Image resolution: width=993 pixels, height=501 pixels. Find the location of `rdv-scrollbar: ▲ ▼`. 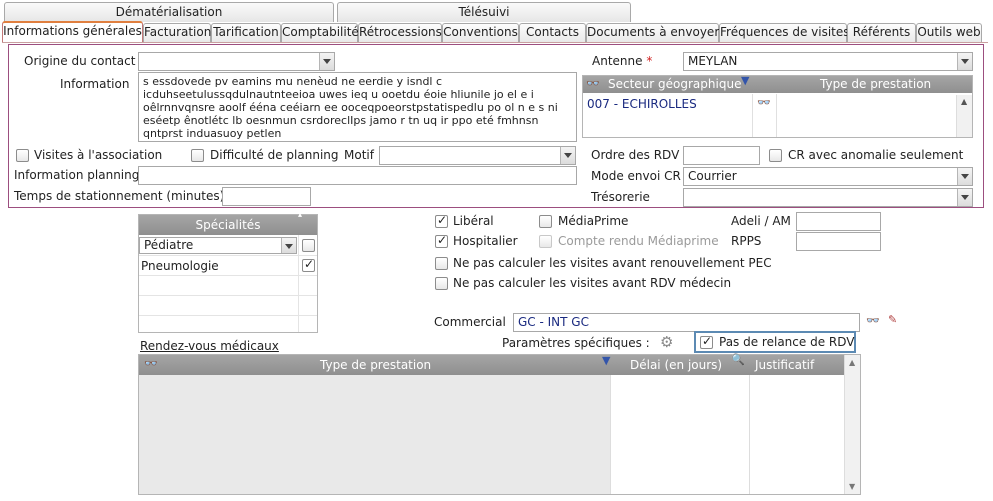

rdv-scrollbar: ▲ ▼ is located at coordinates (852, 424).